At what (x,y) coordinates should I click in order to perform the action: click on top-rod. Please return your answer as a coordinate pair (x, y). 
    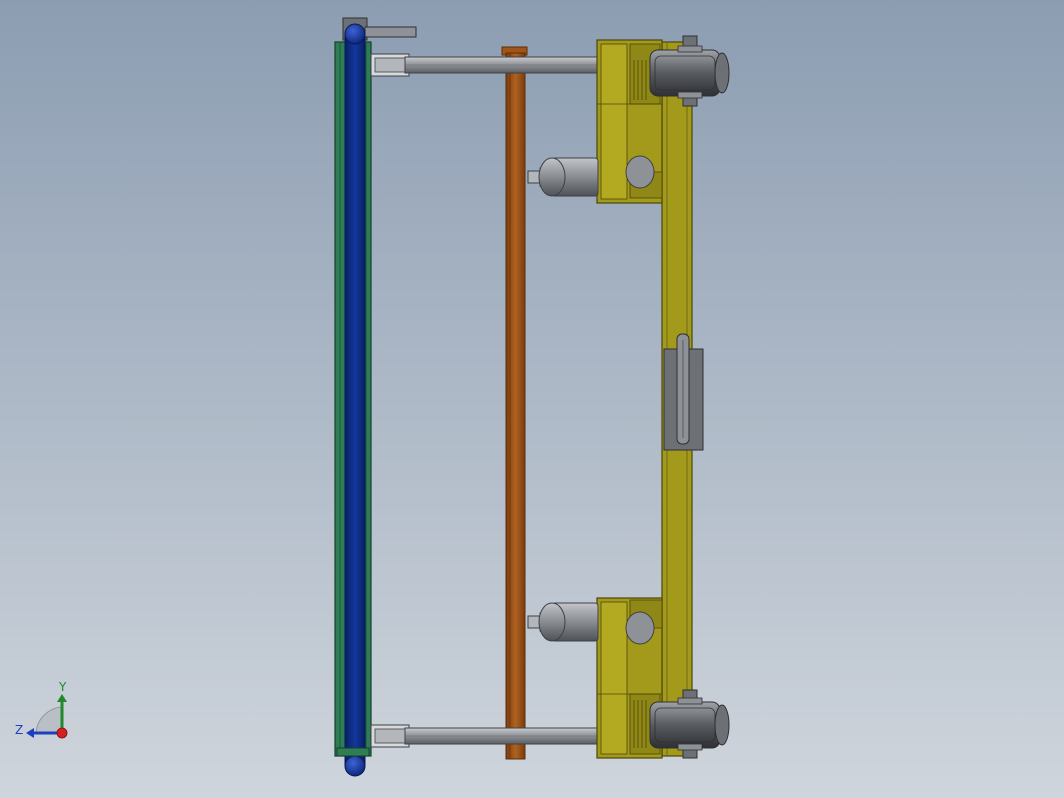
    Looking at the image, I should click on (484, 65).